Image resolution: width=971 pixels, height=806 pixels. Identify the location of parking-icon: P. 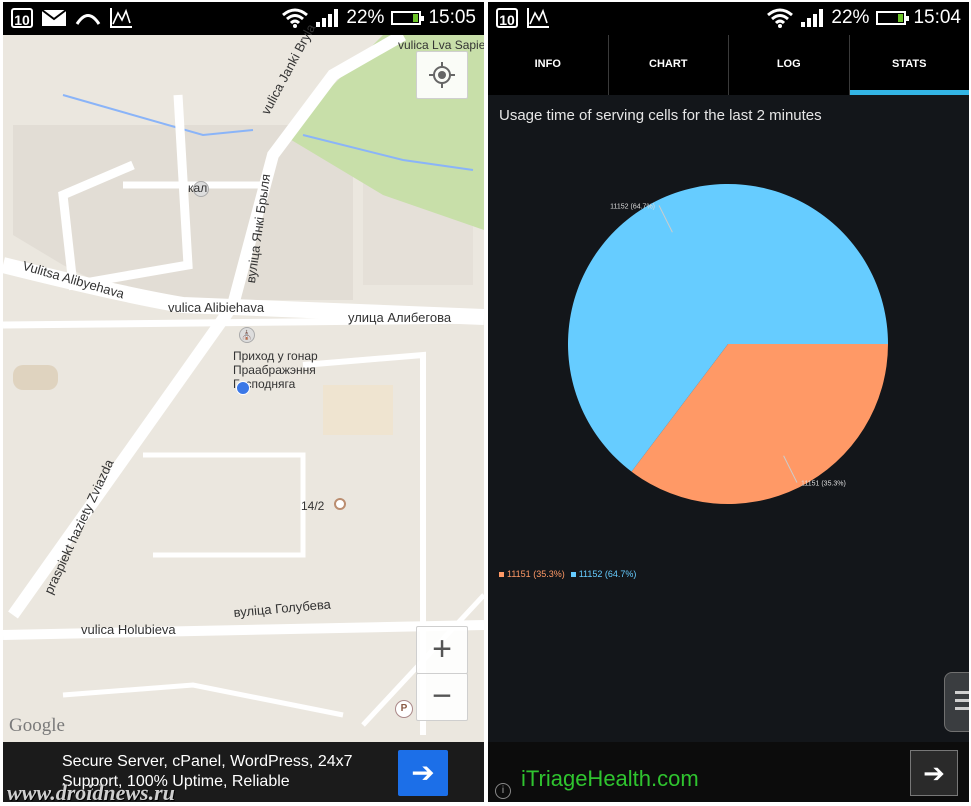
(404, 709).